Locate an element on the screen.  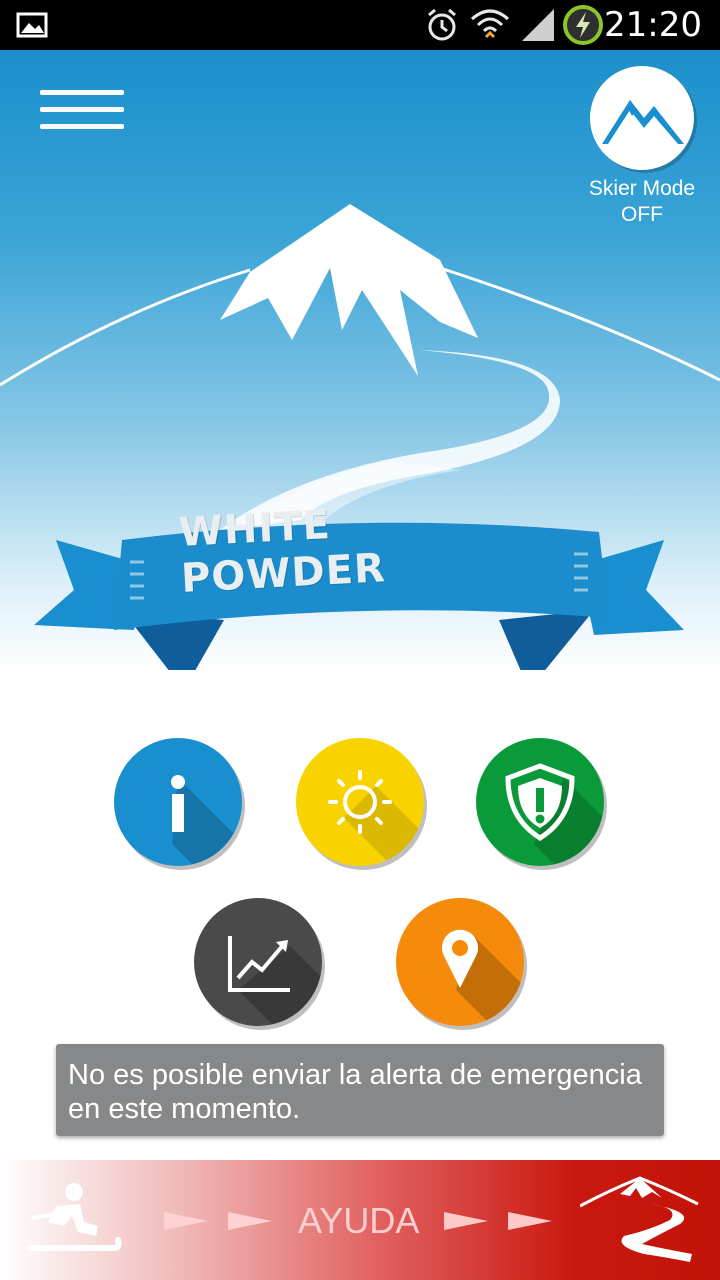
help-label: AYUDA is located at coordinates (359, 1220).